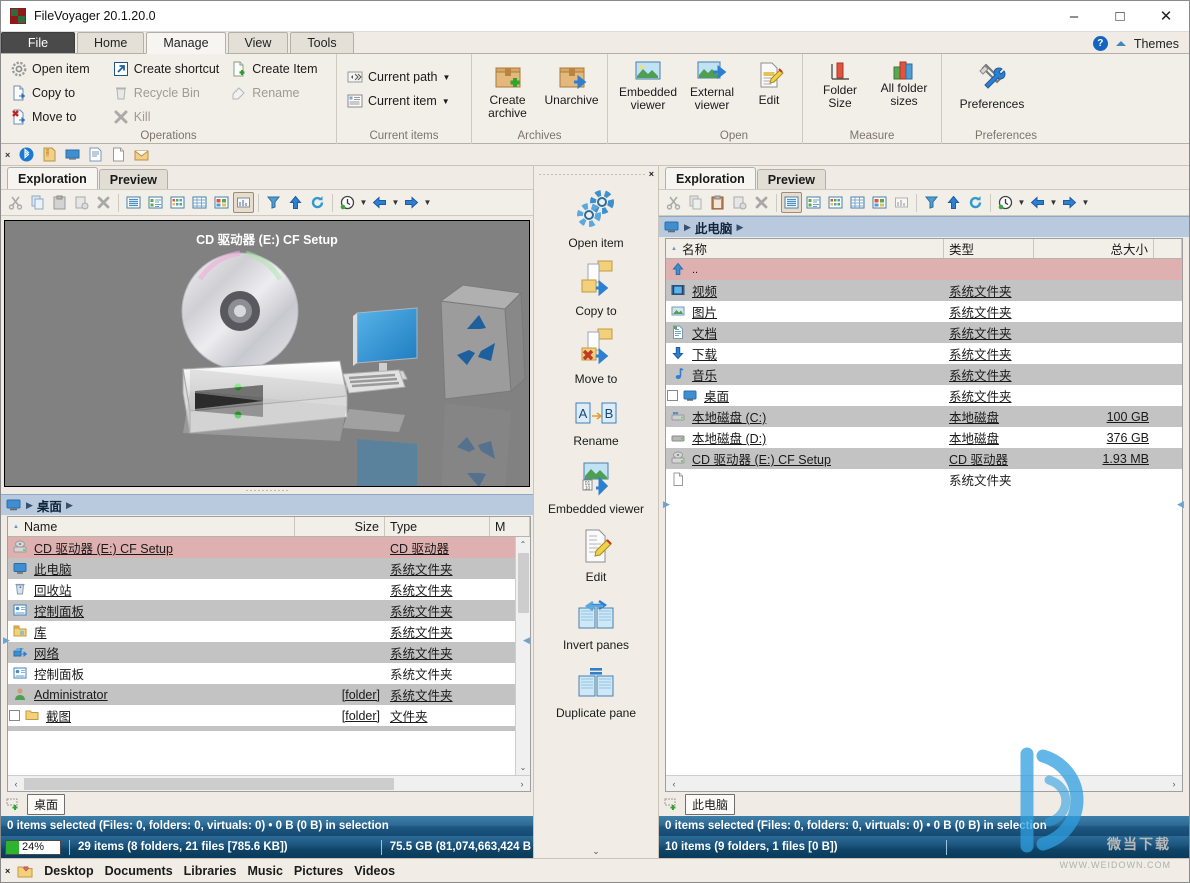 The width and height of the screenshot is (1190, 883). Describe the element at coordinates (596, 288) in the screenshot. I see `center-copy-to: Copy to` at that location.